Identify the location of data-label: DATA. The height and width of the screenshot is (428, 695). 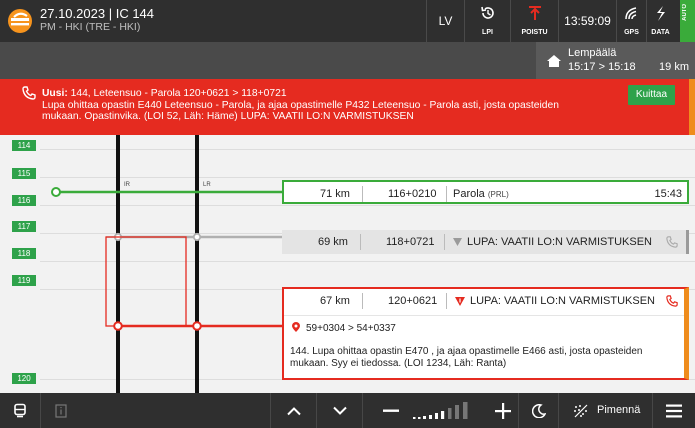
(660, 32).